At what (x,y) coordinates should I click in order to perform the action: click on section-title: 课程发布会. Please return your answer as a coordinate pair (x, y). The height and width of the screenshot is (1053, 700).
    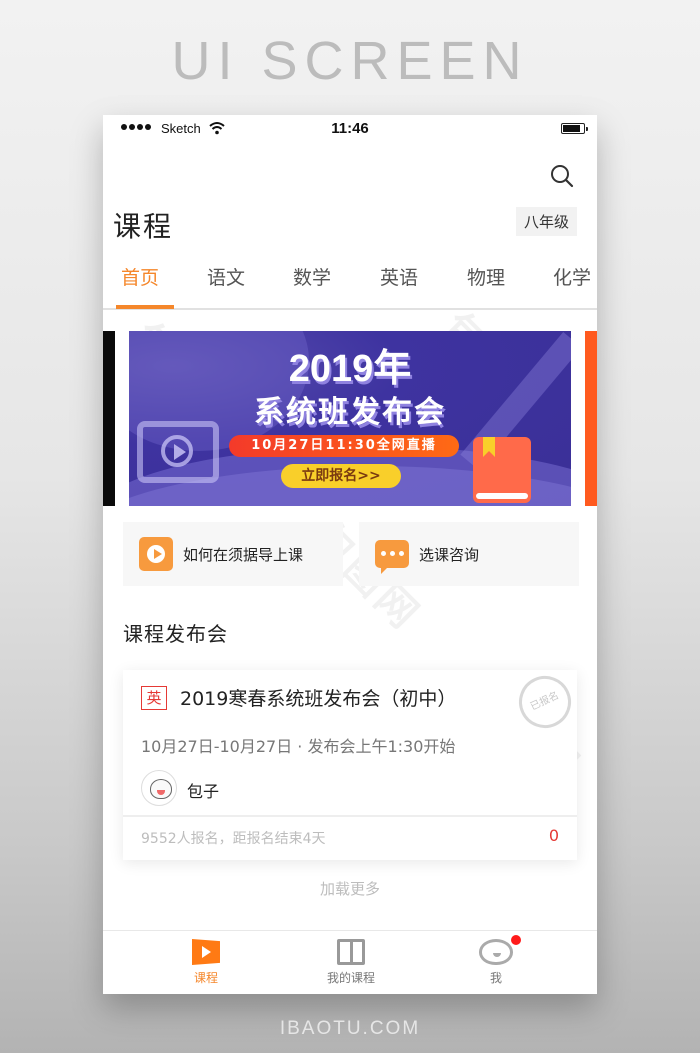
    Looking at the image, I should click on (175, 634).